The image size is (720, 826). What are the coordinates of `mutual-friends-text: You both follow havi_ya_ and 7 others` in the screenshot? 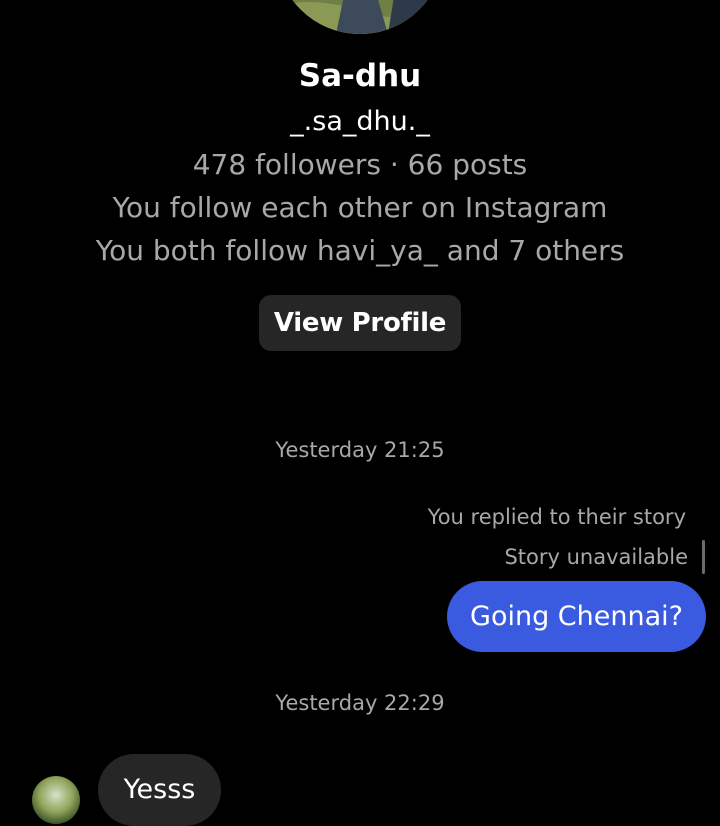 It's located at (360, 250).